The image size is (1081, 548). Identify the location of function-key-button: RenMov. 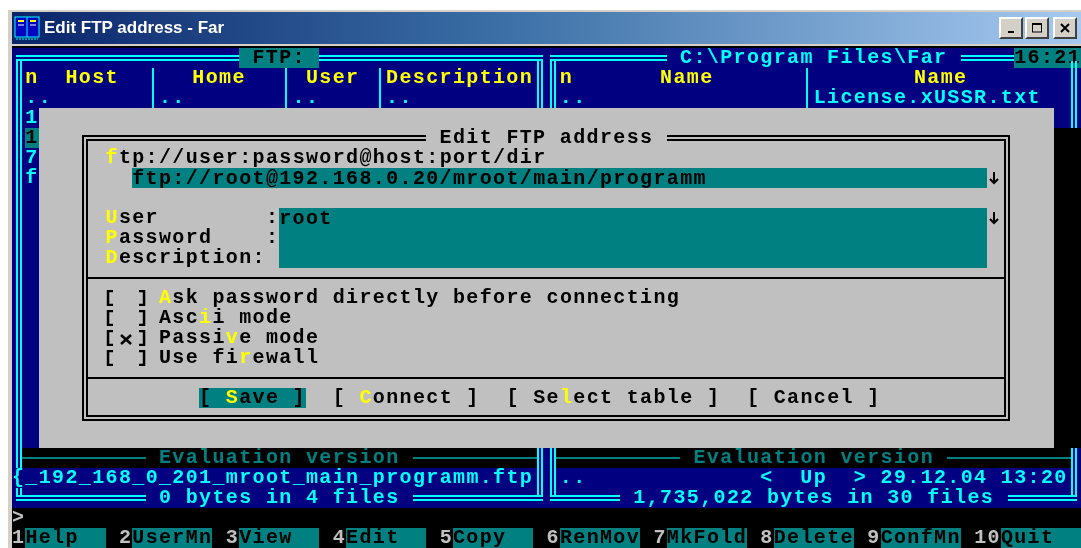
(600, 538).